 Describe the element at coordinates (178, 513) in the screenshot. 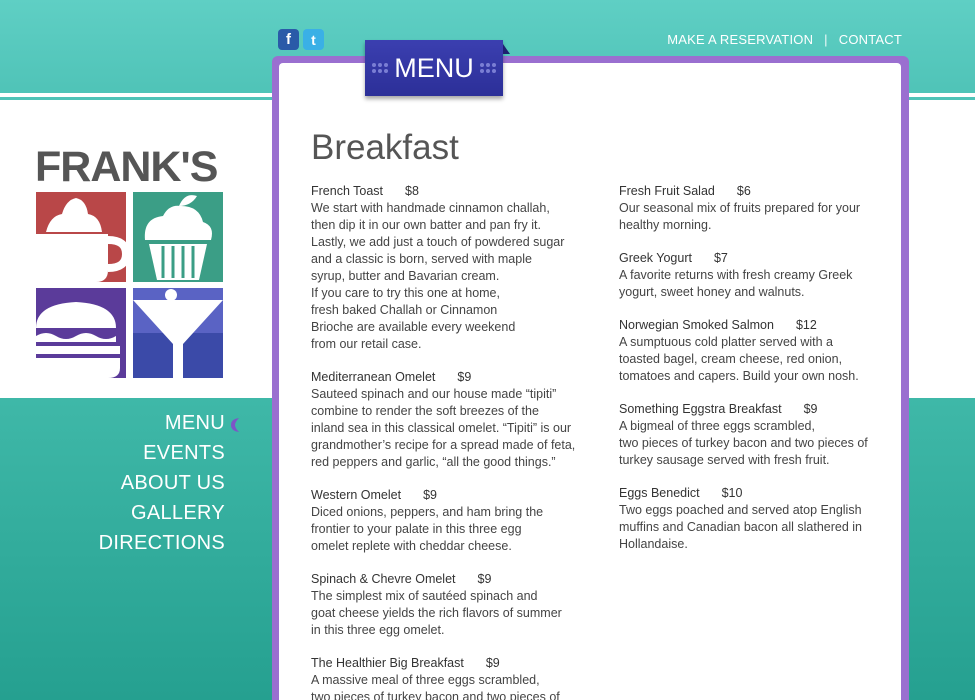

I see `sidenav-item-gallery: GALLERY` at that location.